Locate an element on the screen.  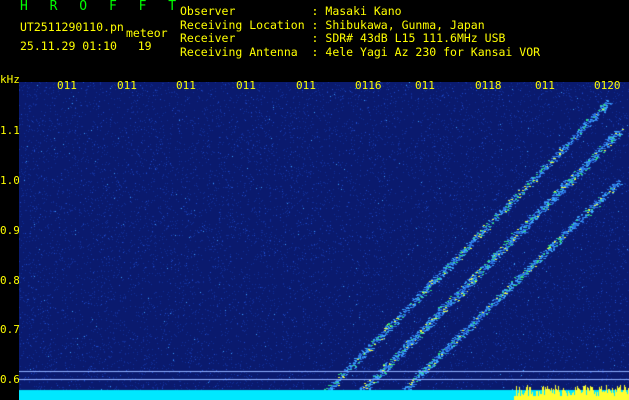
y-tick-label: 1.1 is located at coordinates (10, 130).